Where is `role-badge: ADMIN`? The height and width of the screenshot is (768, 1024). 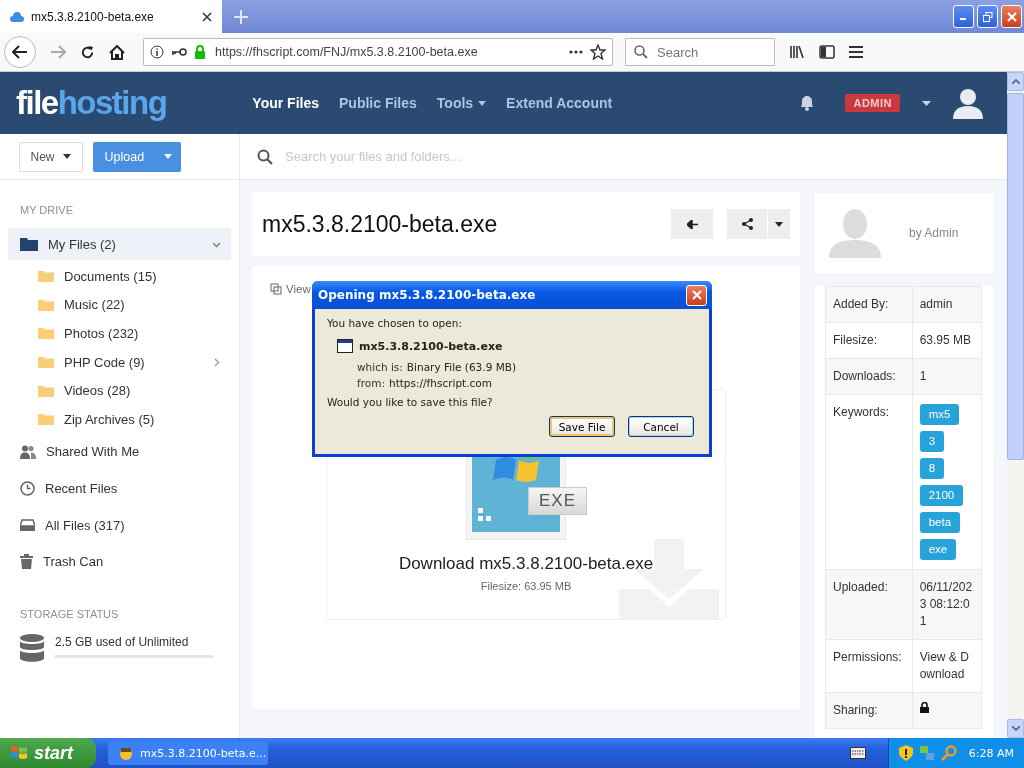
role-badge: ADMIN is located at coordinates (872, 103).